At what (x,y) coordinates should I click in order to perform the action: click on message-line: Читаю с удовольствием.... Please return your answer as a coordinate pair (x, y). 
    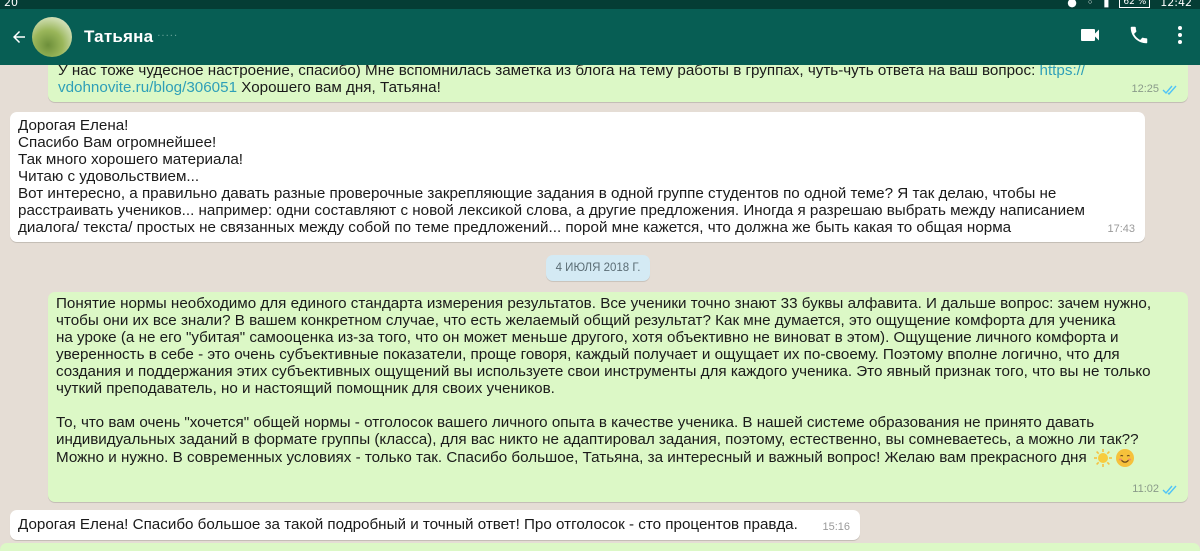
    Looking at the image, I should click on (109, 176).